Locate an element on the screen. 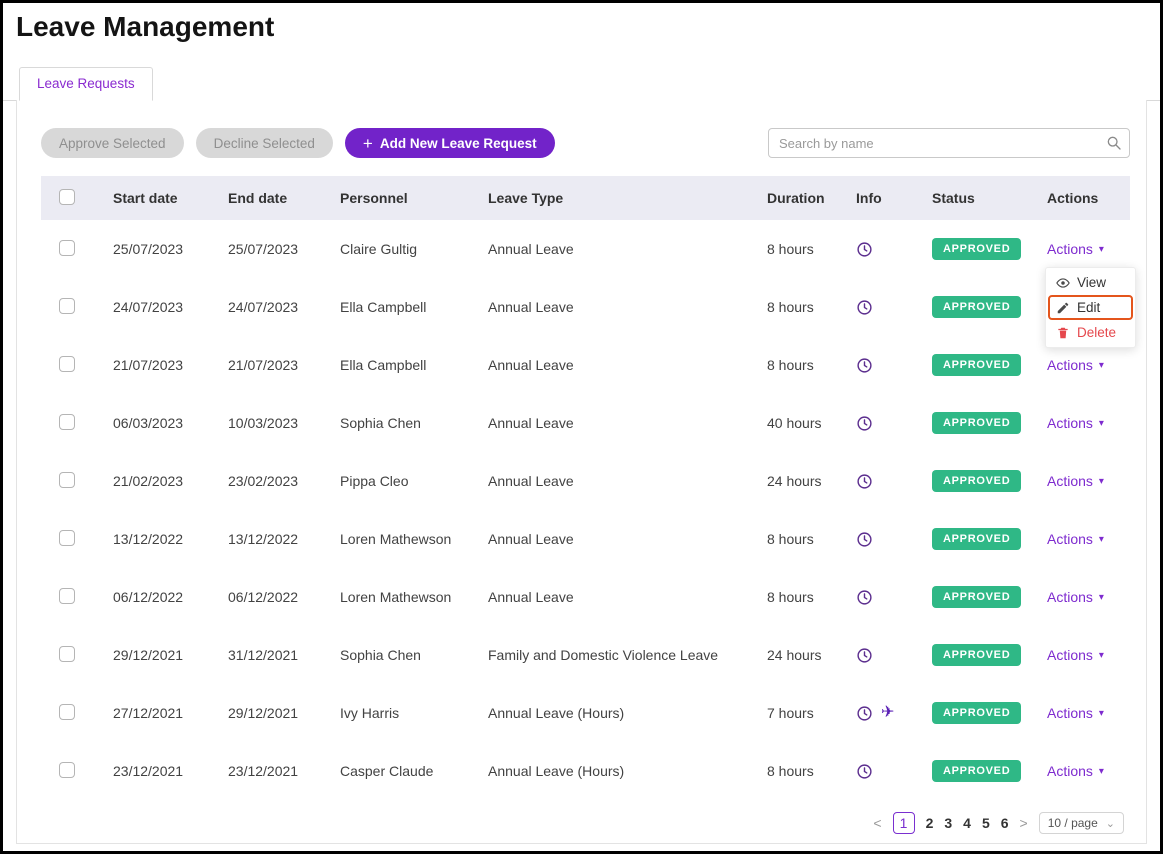  info-cell: ✈ is located at coordinates (894, 713).